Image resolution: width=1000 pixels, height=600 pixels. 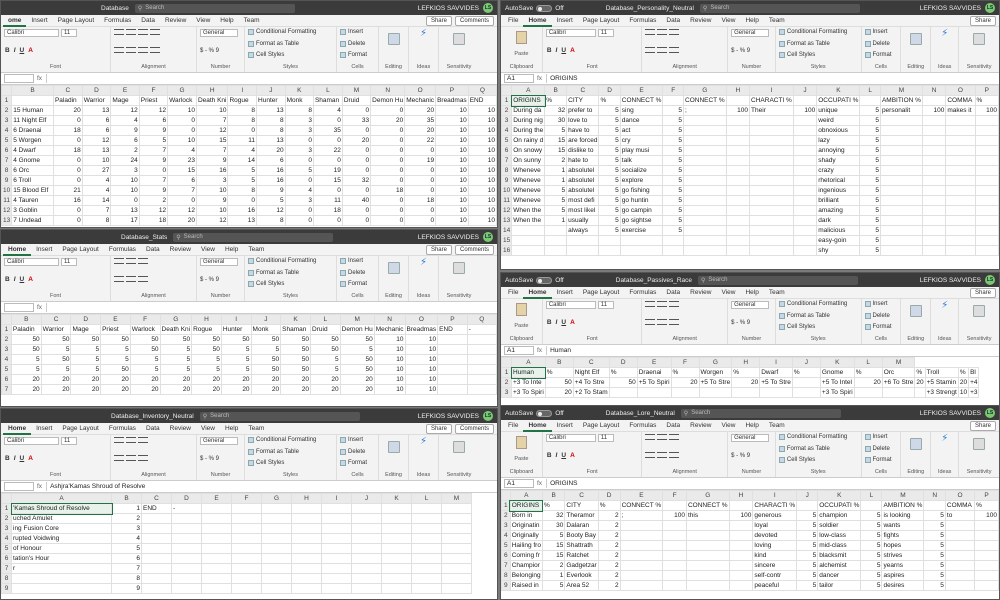 I want to click on cell: talk, so click(x=641, y=160).